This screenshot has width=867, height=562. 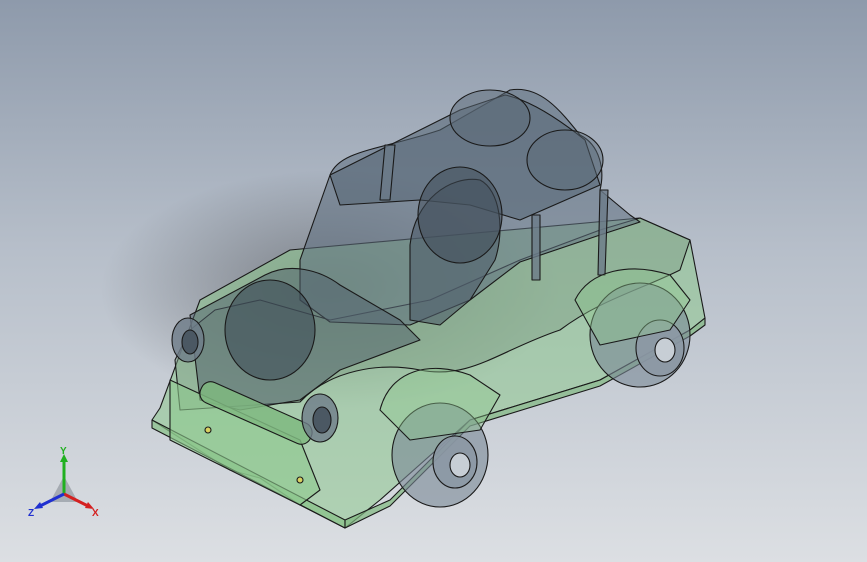 I want to click on headlight-left-inner, so click(x=190, y=342).